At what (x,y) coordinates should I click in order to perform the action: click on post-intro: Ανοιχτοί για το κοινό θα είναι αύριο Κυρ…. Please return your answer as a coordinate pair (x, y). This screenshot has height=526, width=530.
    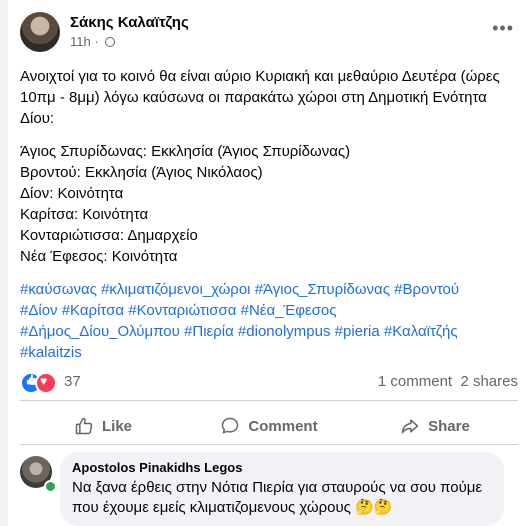
    Looking at the image, I should click on (260, 97).